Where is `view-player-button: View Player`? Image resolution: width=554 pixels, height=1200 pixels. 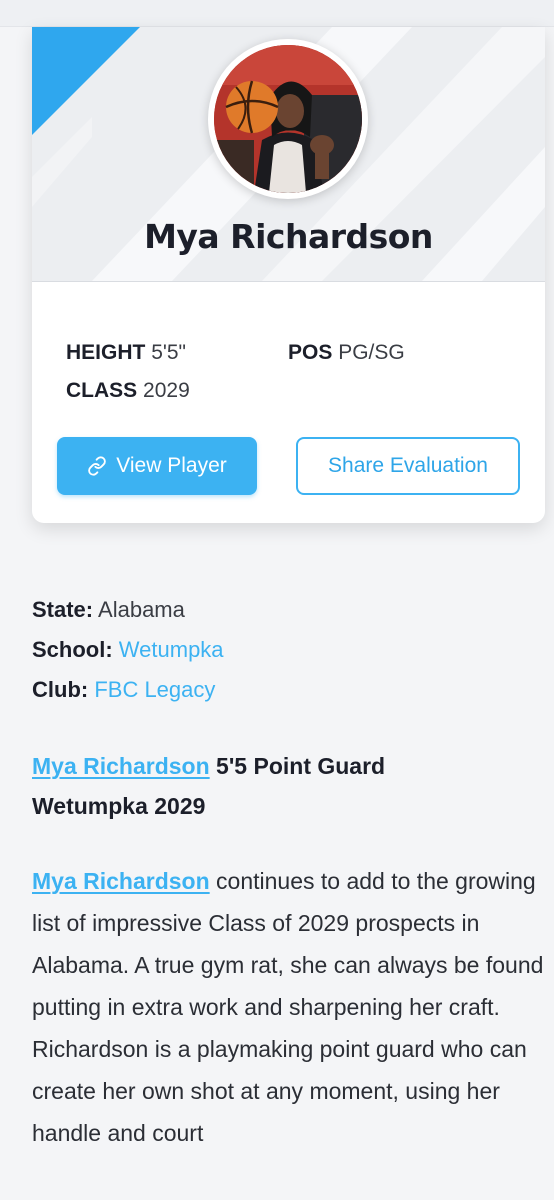 view-player-button: View Player is located at coordinates (157, 466).